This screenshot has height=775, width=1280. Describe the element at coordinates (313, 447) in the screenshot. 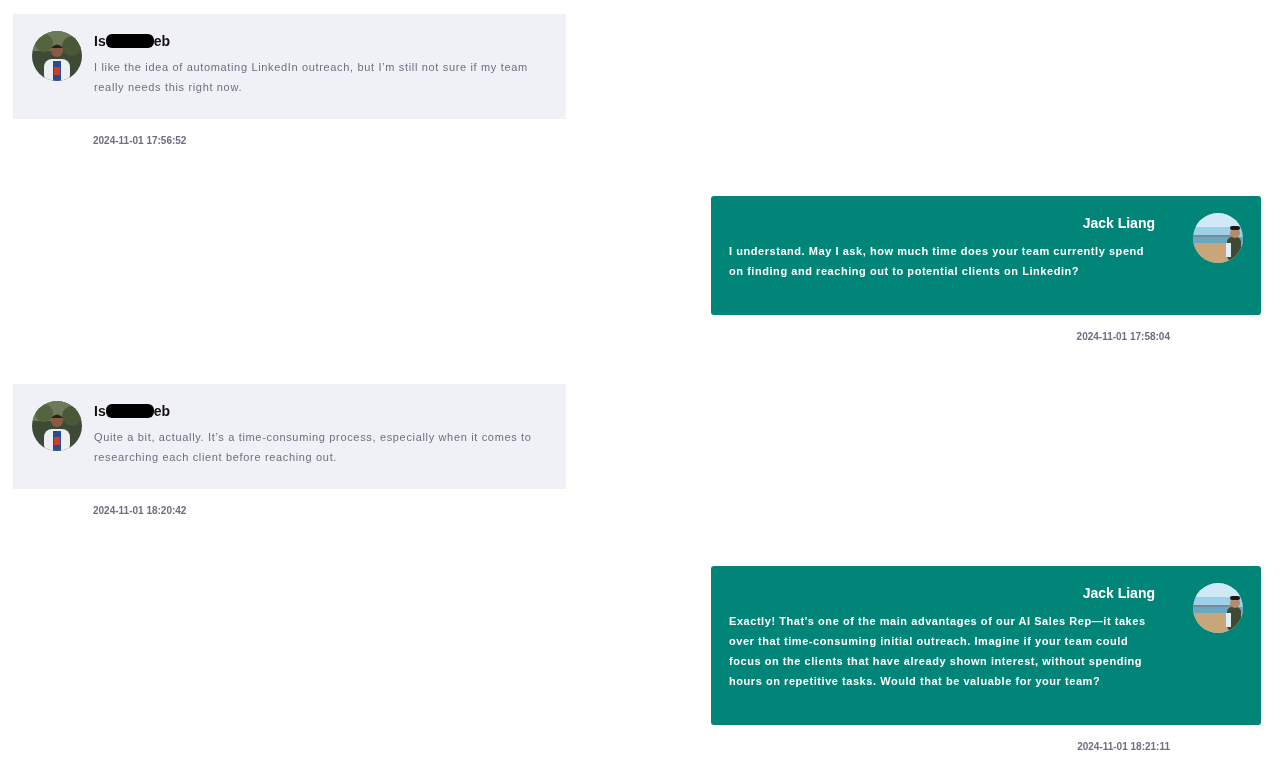

I see `message-text: Quite a bit, actually. It’s a time-consuming process, especially when it comes to researching each client before reaching out.` at that location.